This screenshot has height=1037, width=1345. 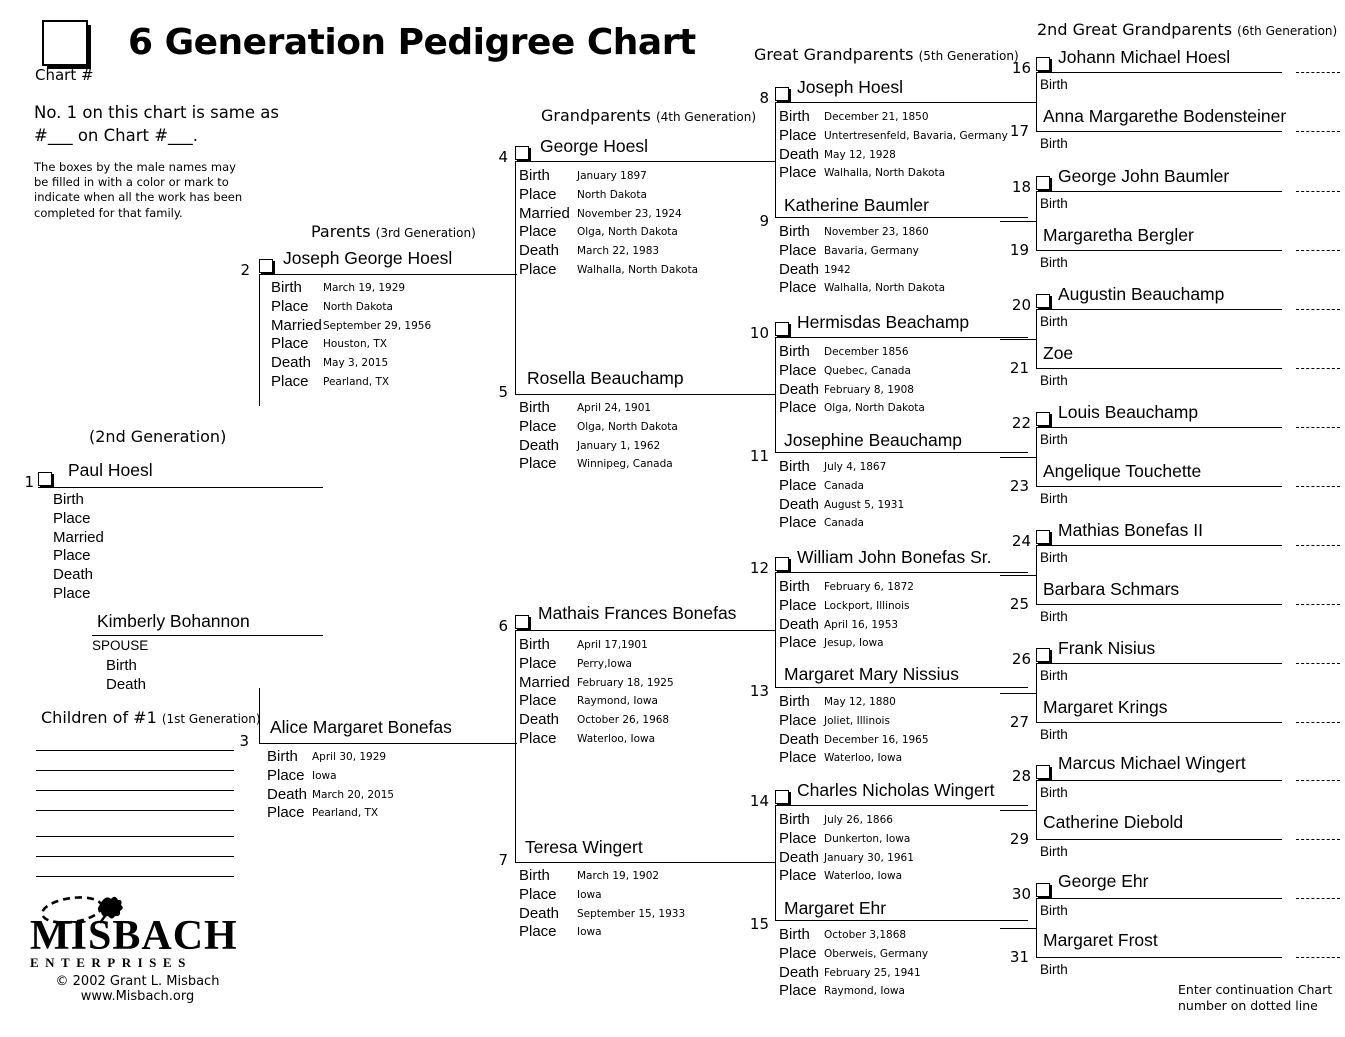 What do you see at coordinates (173, 621) in the screenshot?
I see `spouse-name: Kimberly Bohannon` at bounding box center [173, 621].